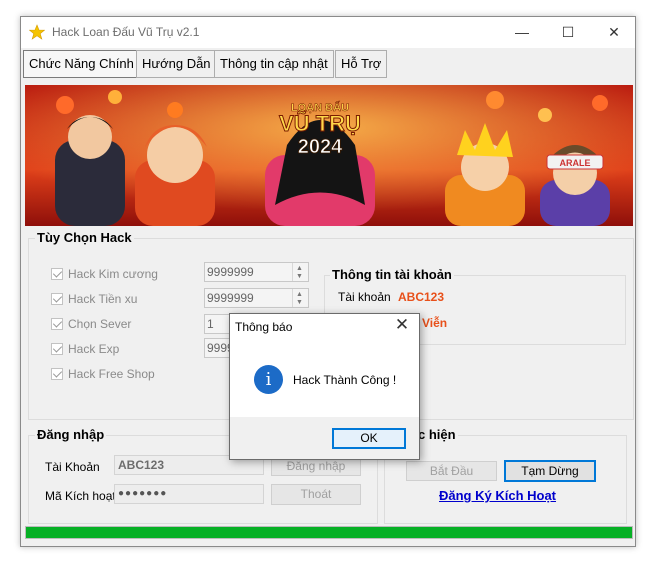 The width and height of the screenshot is (654, 561). What do you see at coordinates (94, 349) in the screenshot?
I see `checkbox-label: Hack Exp` at bounding box center [94, 349].